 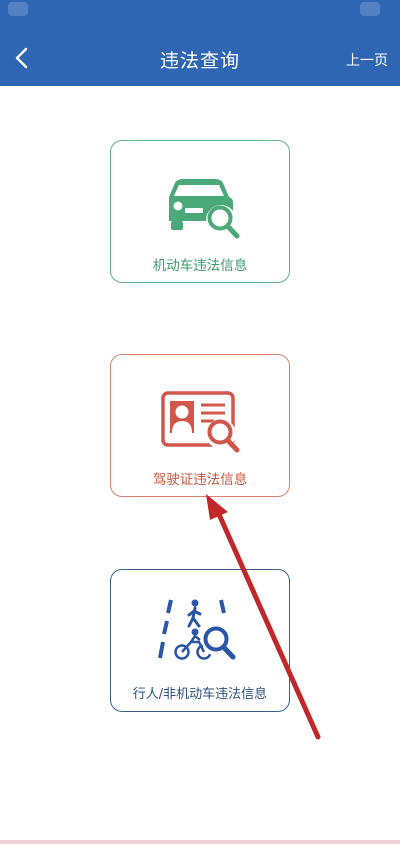 I want to click on pedestrian-bike-search-icon, so click(x=197, y=629).